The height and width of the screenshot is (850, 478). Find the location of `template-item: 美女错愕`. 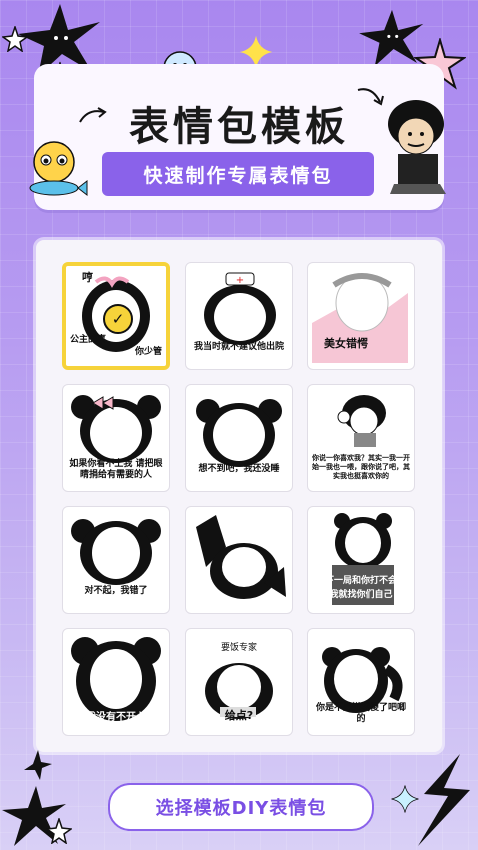

template-item: 美女错愕 is located at coordinates (361, 316).